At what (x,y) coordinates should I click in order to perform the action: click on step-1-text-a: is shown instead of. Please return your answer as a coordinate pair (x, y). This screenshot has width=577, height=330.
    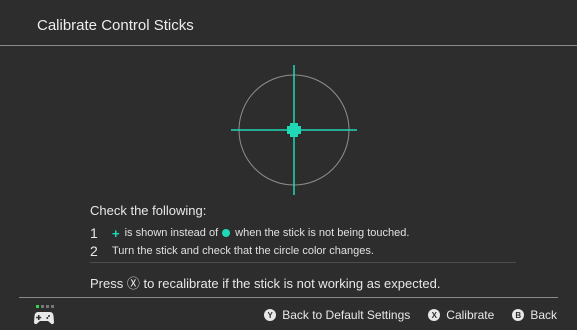
    Looking at the image, I should click on (171, 233).